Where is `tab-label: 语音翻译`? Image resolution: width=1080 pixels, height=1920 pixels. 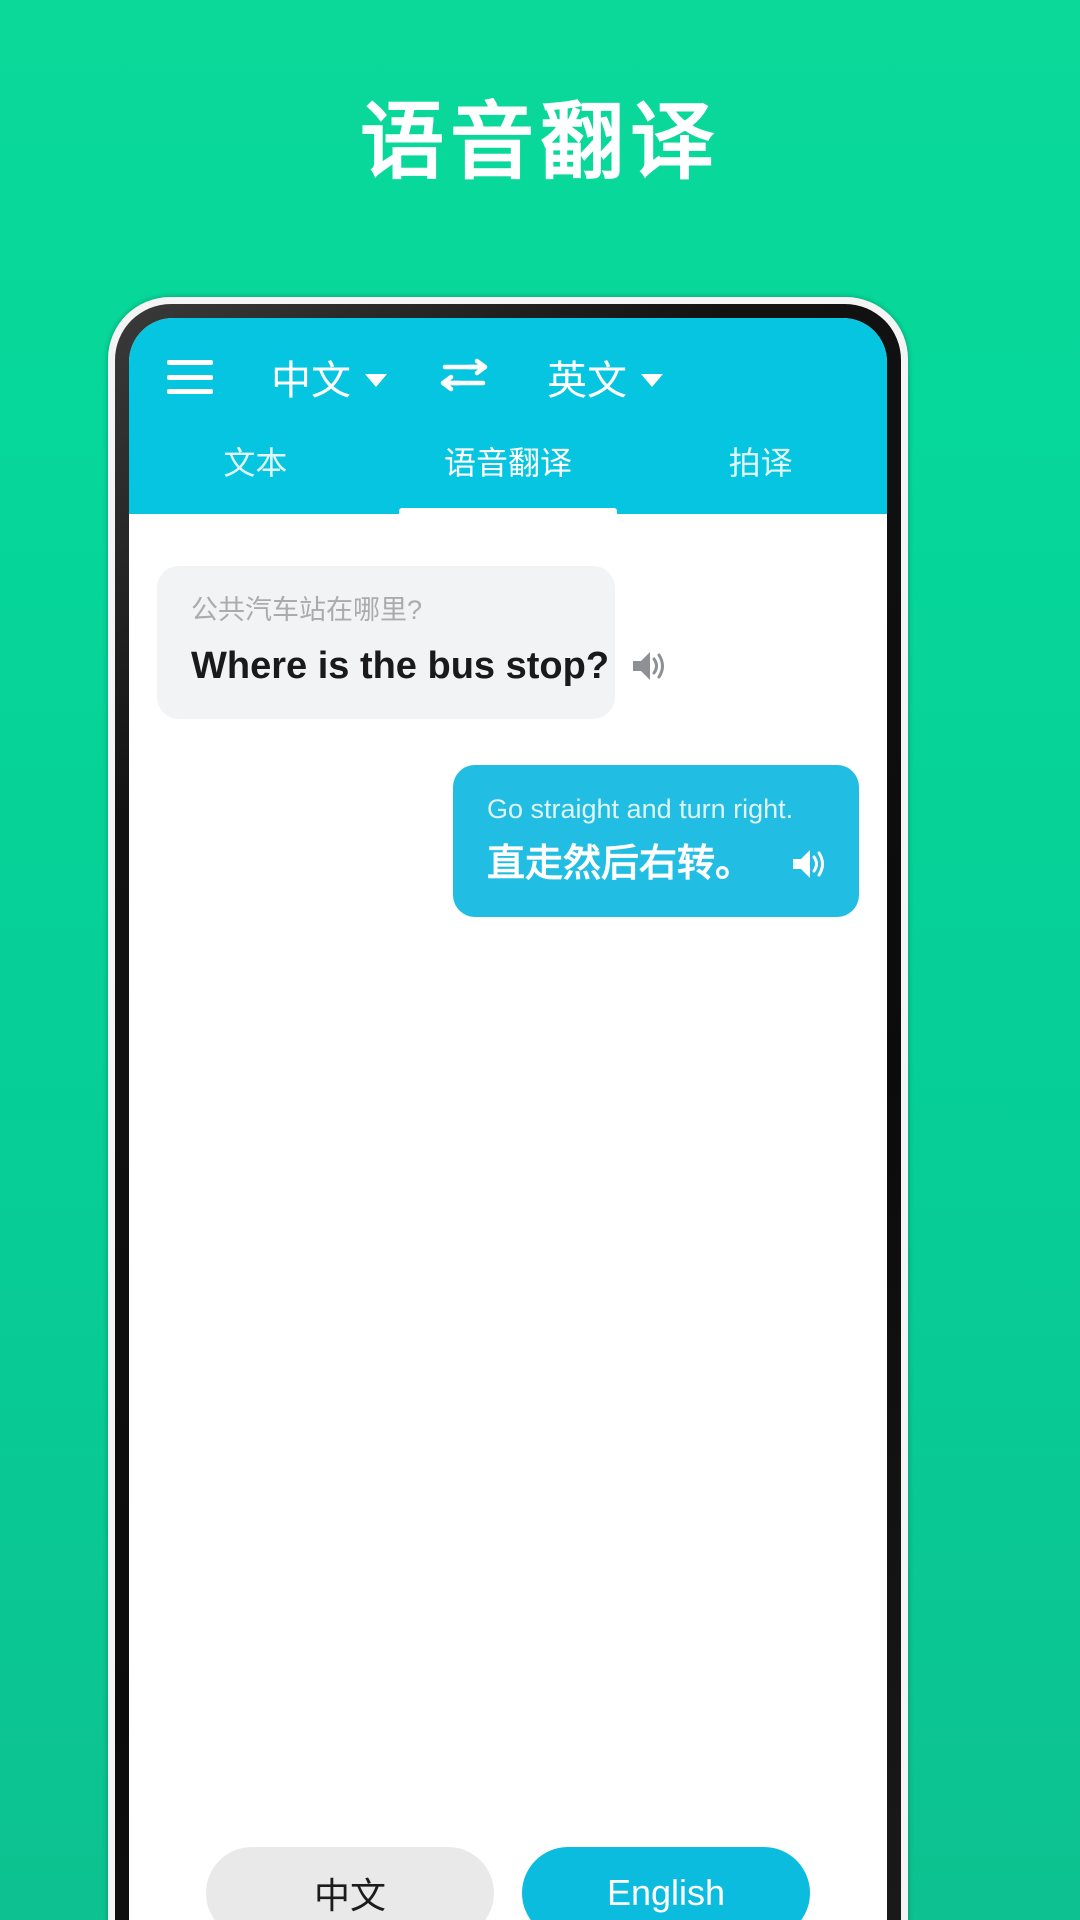
tab-label: 语音翻译 is located at coordinates (508, 463).